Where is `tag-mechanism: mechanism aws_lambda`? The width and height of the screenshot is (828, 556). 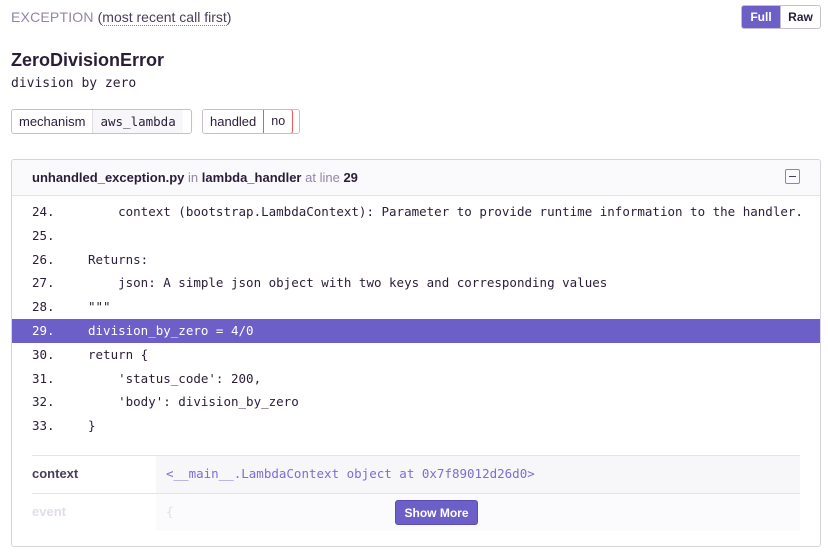
tag-mechanism: mechanism aws_lambda is located at coordinates (101, 121).